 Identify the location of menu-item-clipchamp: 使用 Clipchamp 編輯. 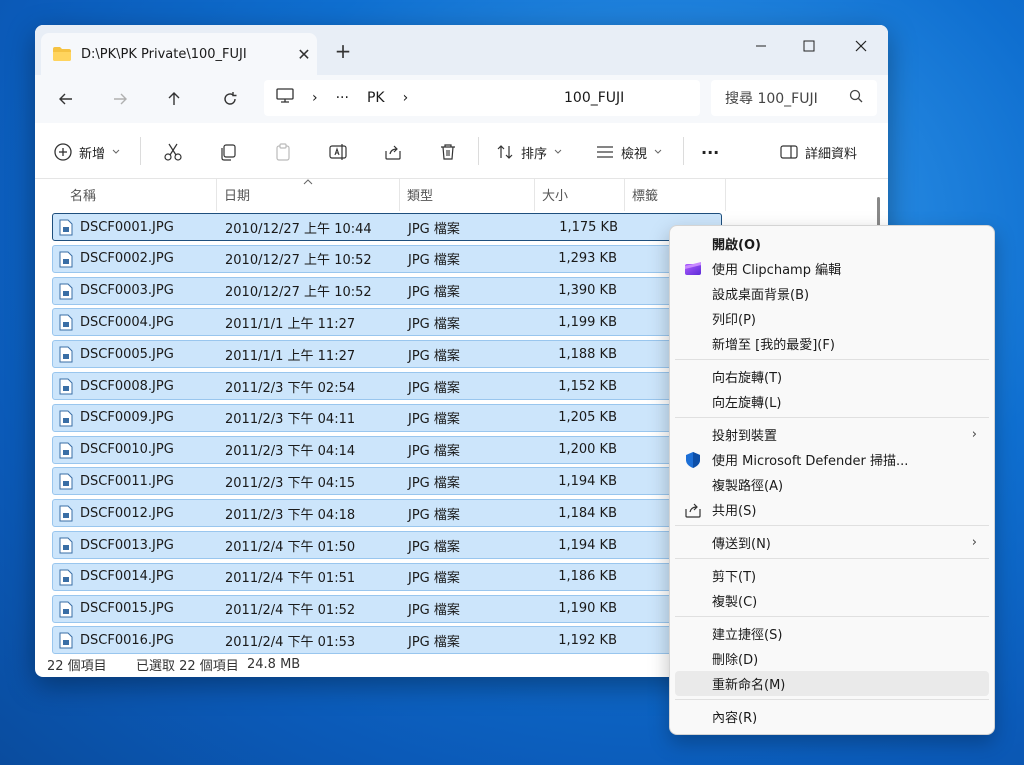
(832, 268).